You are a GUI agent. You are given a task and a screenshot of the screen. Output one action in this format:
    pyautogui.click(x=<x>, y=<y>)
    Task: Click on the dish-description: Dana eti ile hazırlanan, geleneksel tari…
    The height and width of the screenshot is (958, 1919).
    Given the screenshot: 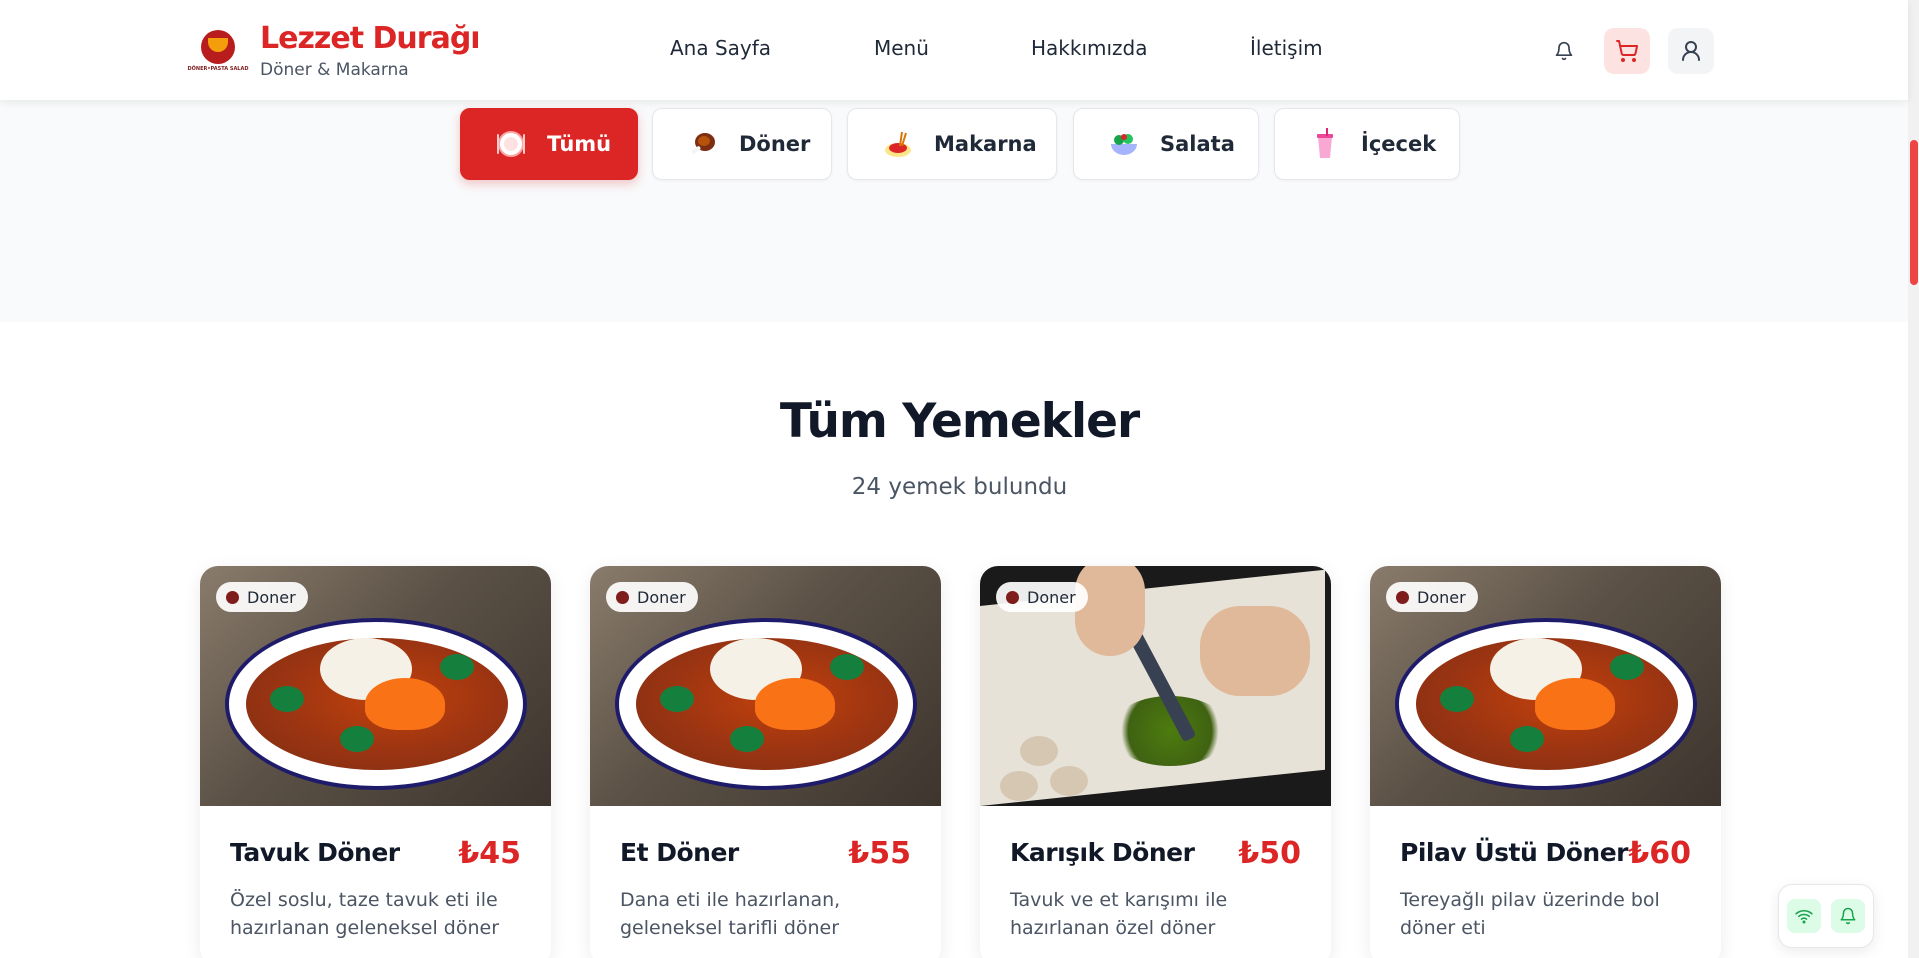 What is the action you would take?
    pyautogui.click(x=730, y=914)
    